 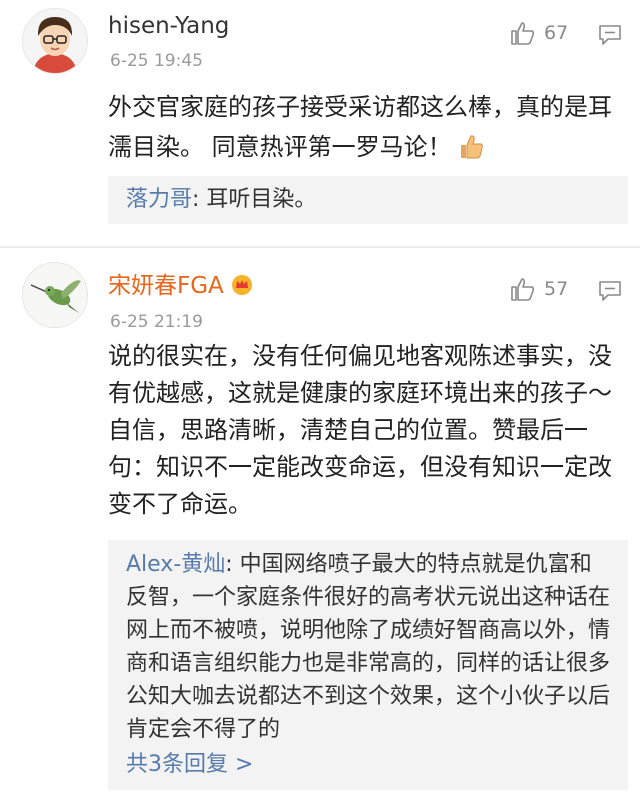 What do you see at coordinates (556, 289) in the screenshot?
I see `like-count: 57` at bounding box center [556, 289].